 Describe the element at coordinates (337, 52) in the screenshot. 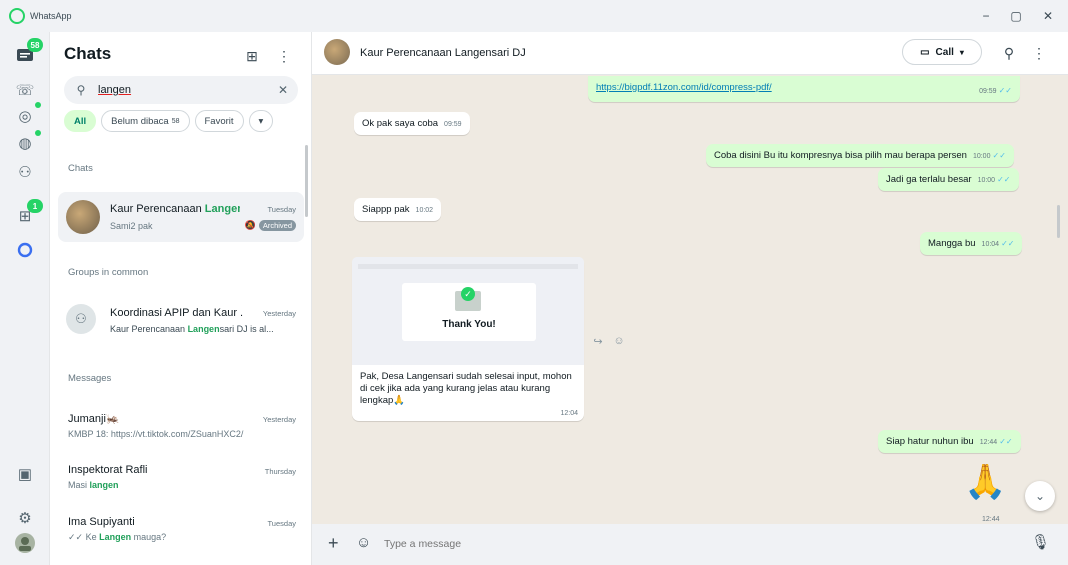

I see `contact-avatar` at that location.